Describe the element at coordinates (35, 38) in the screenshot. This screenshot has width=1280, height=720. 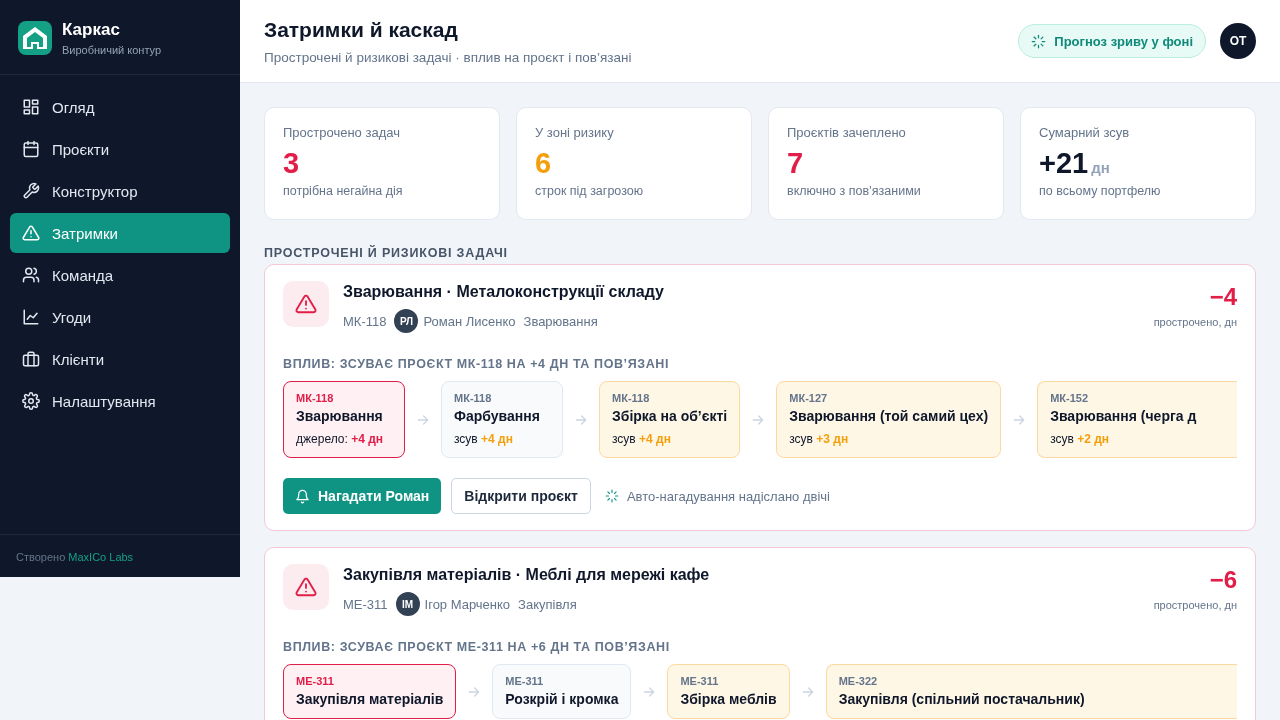
I see `house-logo-icon` at that location.